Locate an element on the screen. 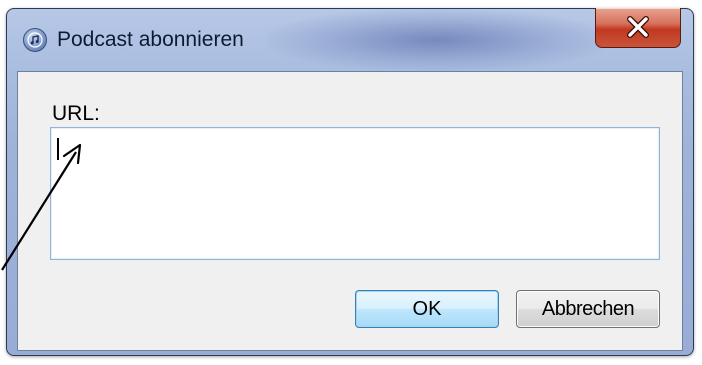 This screenshot has width=702, height=365. text-caret is located at coordinates (58, 149).